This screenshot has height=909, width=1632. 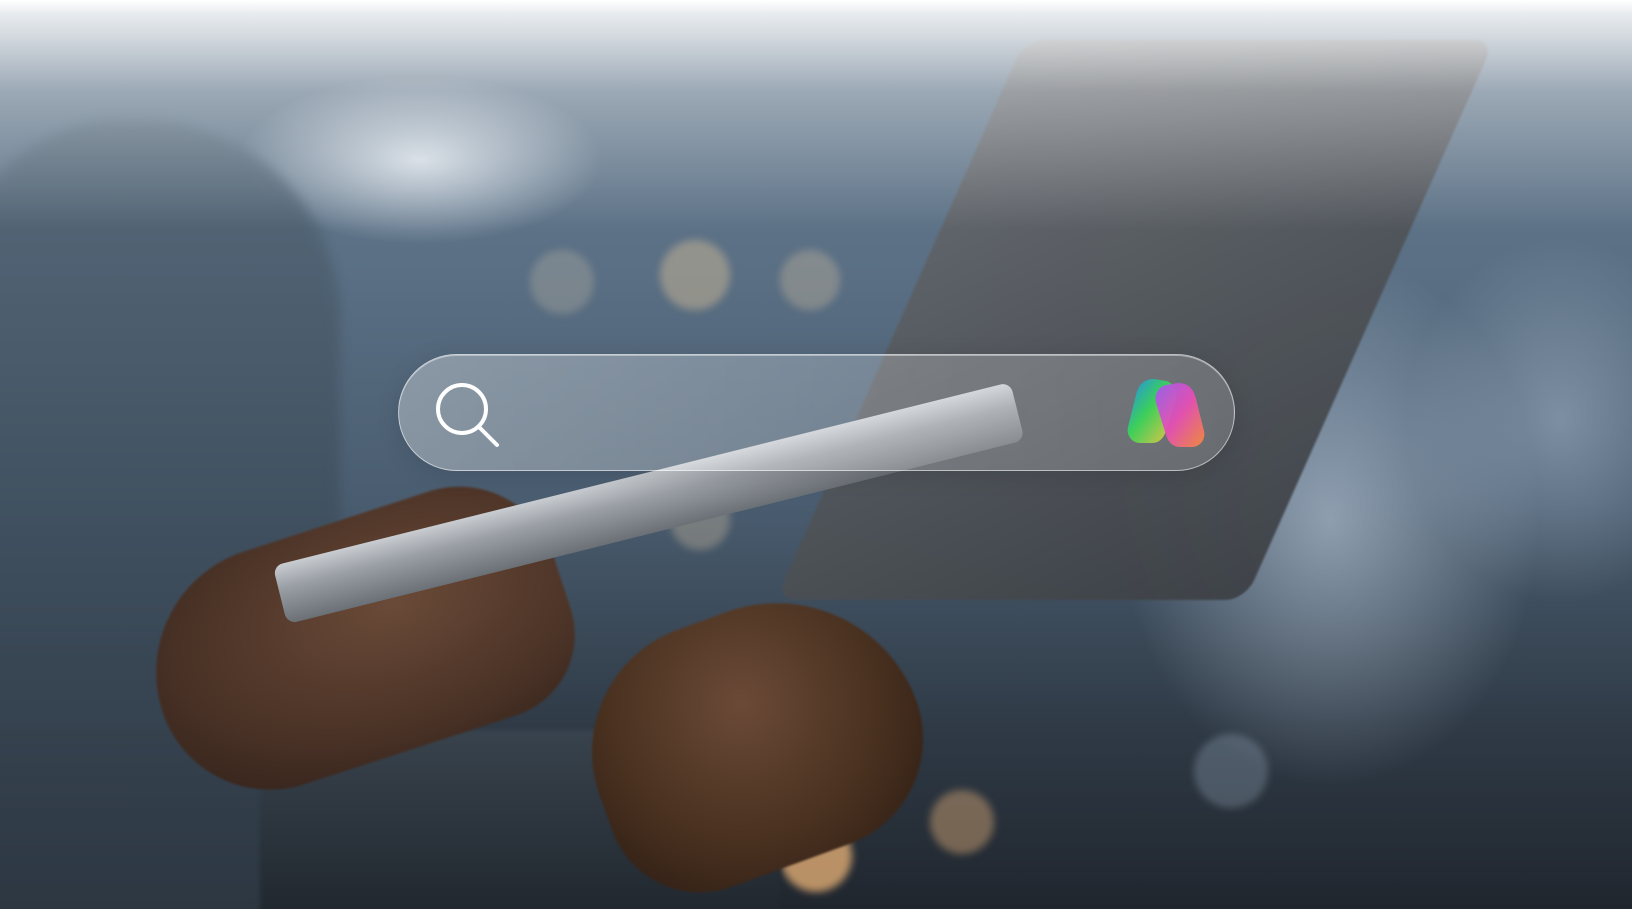 I want to click on search-bar, so click(x=816, y=412).